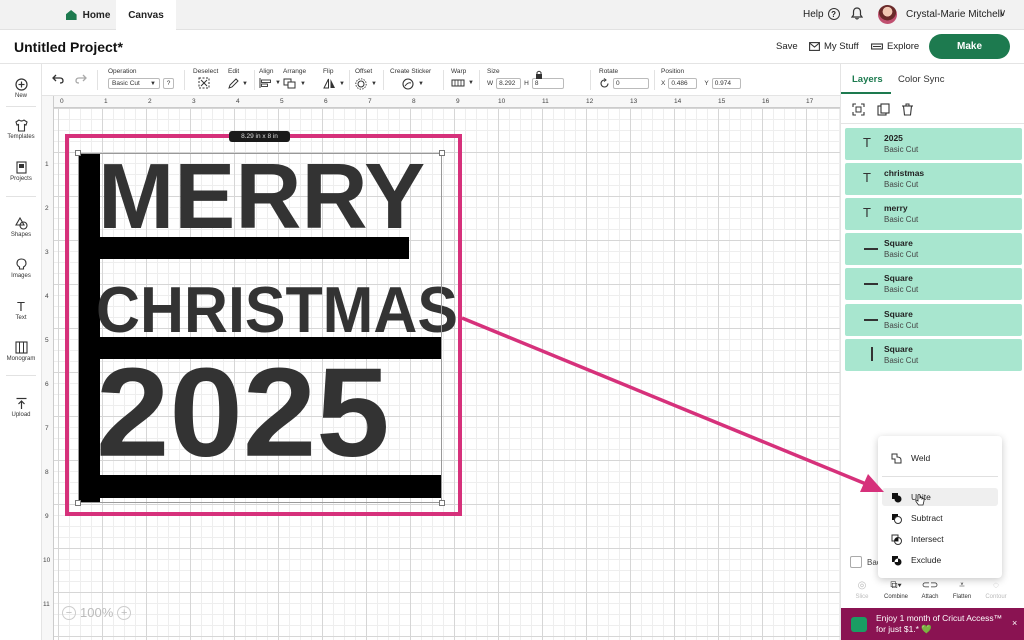 This screenshot has width=1024, height=640. Describe the element at coordinates (887, 14) in the screenshot. I see `avatar` at that location.